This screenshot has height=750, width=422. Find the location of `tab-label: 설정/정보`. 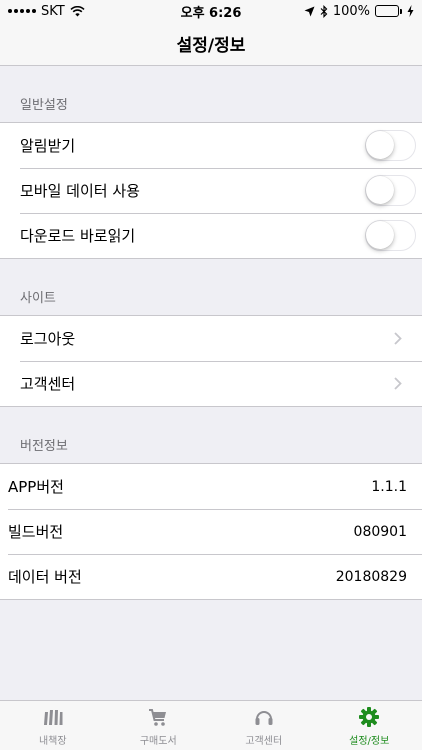

tab-label: 설정/정보 is located at coordinates (369, 741).